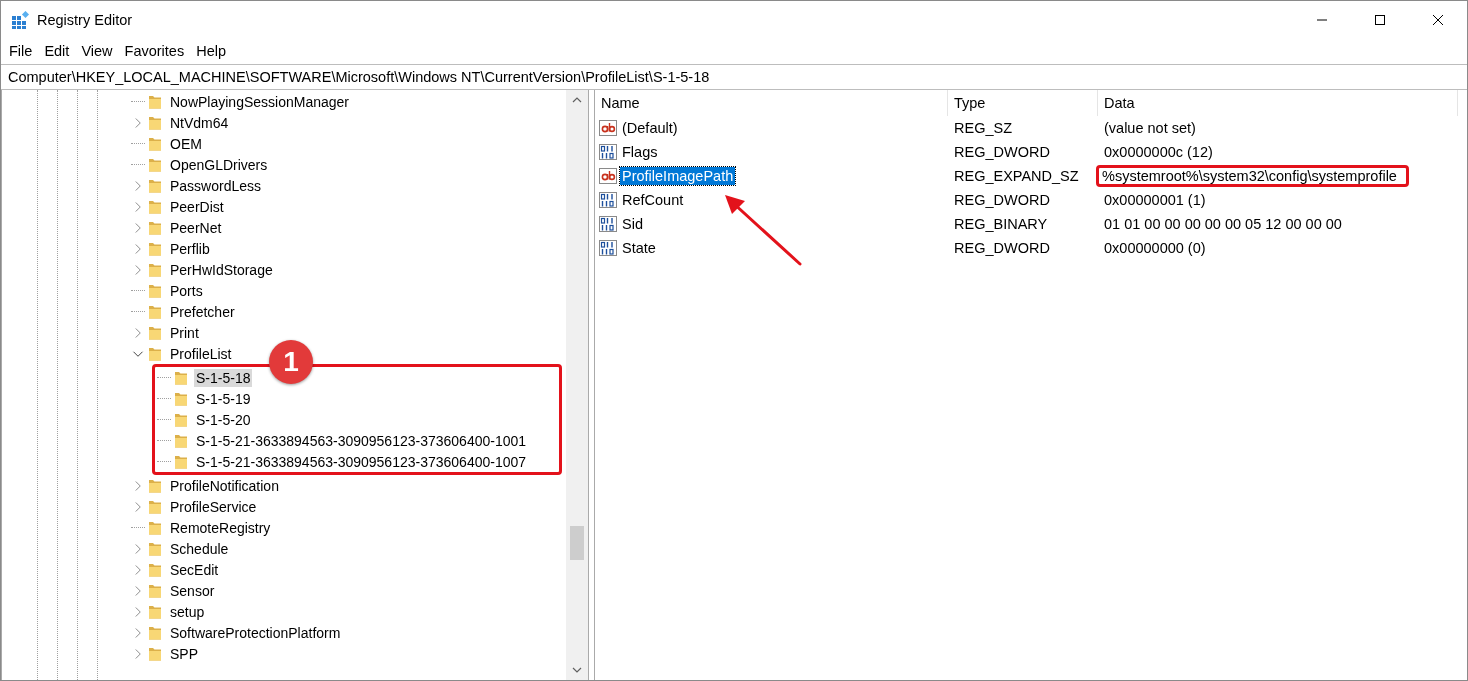 The height and width of the screenshot is (681, 1468). I want to click on value-type: REG_BINARY, so click(1001, 224).